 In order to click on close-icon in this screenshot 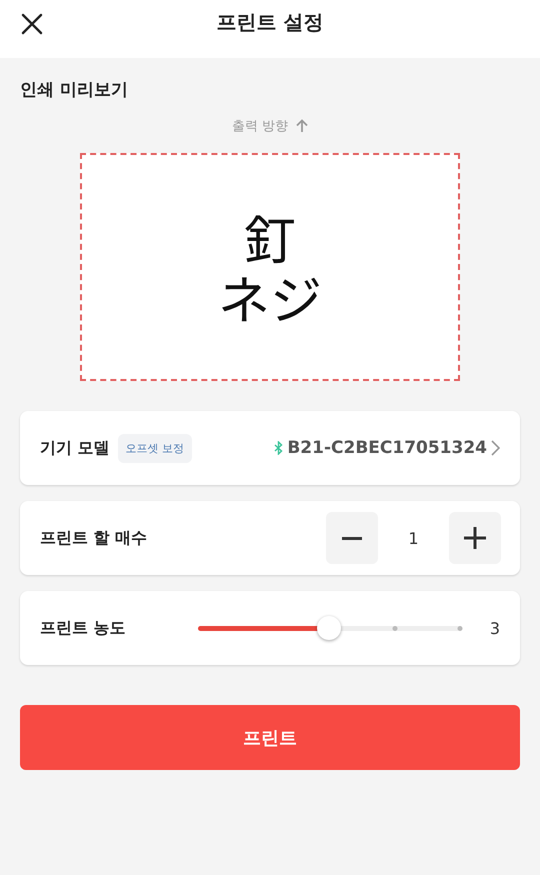, I will do `click(32, 24)`.